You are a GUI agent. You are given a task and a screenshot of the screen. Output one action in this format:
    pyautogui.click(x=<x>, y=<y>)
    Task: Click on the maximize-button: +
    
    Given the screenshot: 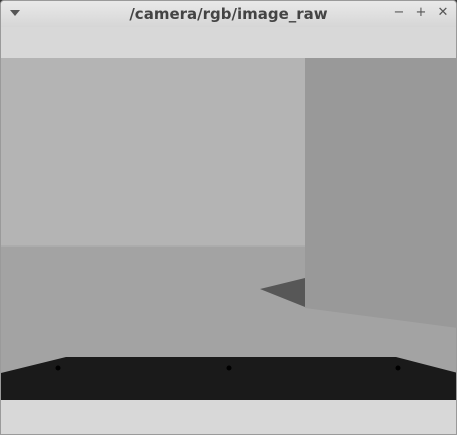 What is the action you would take?
    pyautogui.click(x=421, y=13)
    